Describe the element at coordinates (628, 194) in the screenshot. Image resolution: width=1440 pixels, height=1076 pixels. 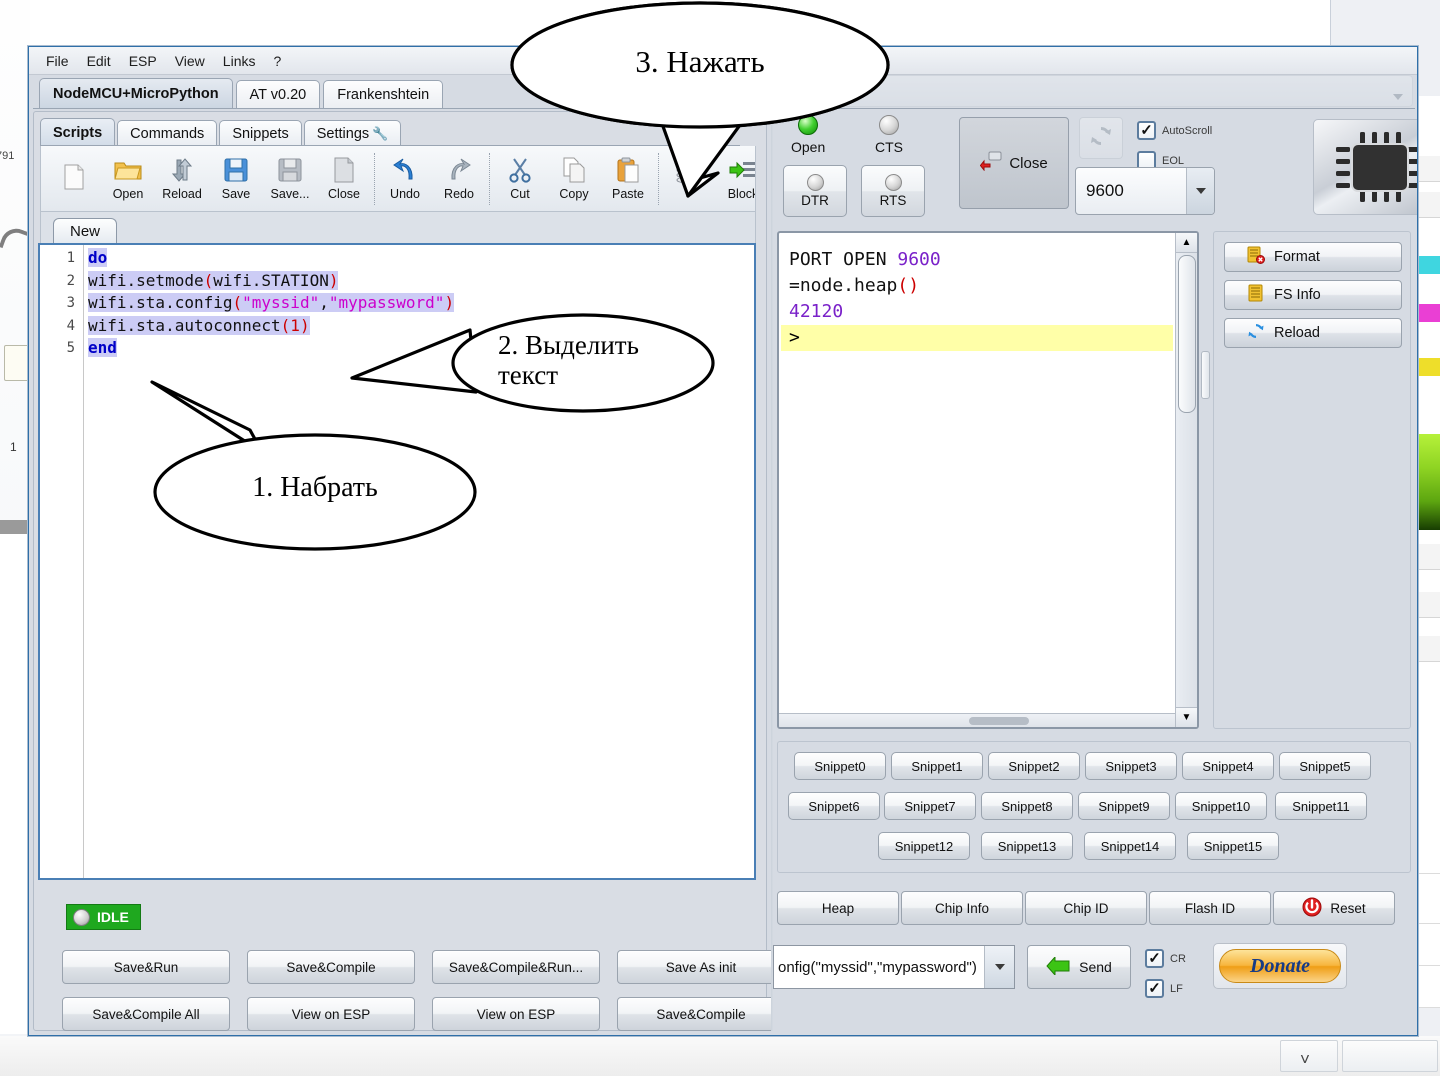
I see `toolbar-paste-label: Paste` at that location.